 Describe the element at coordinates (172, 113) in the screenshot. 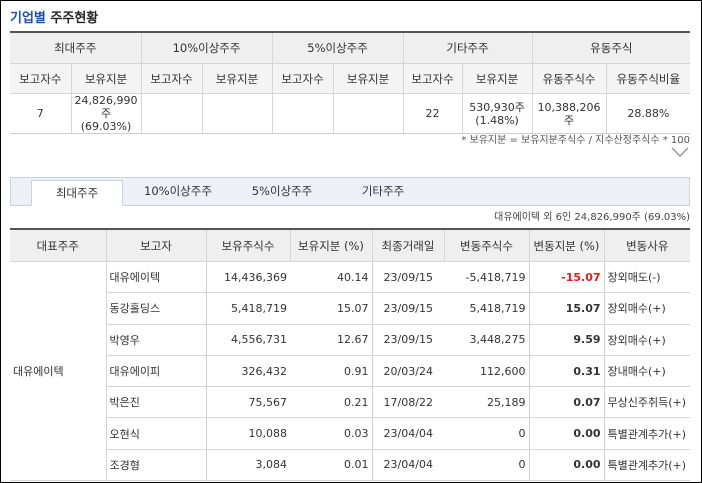

I see `p10-count` at that location.